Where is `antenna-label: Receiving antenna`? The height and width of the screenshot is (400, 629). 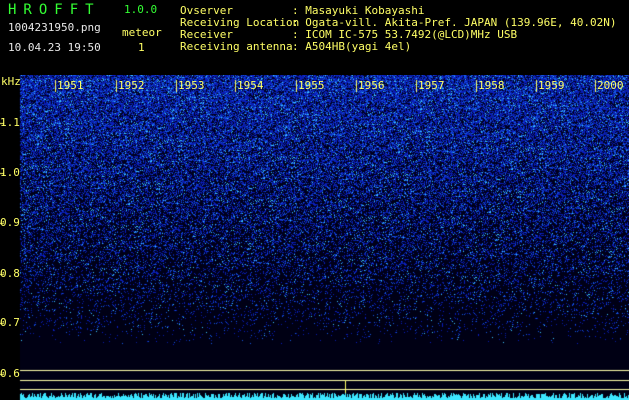
antenna-label: Receiving antenna is located at coordinates (236, 46).